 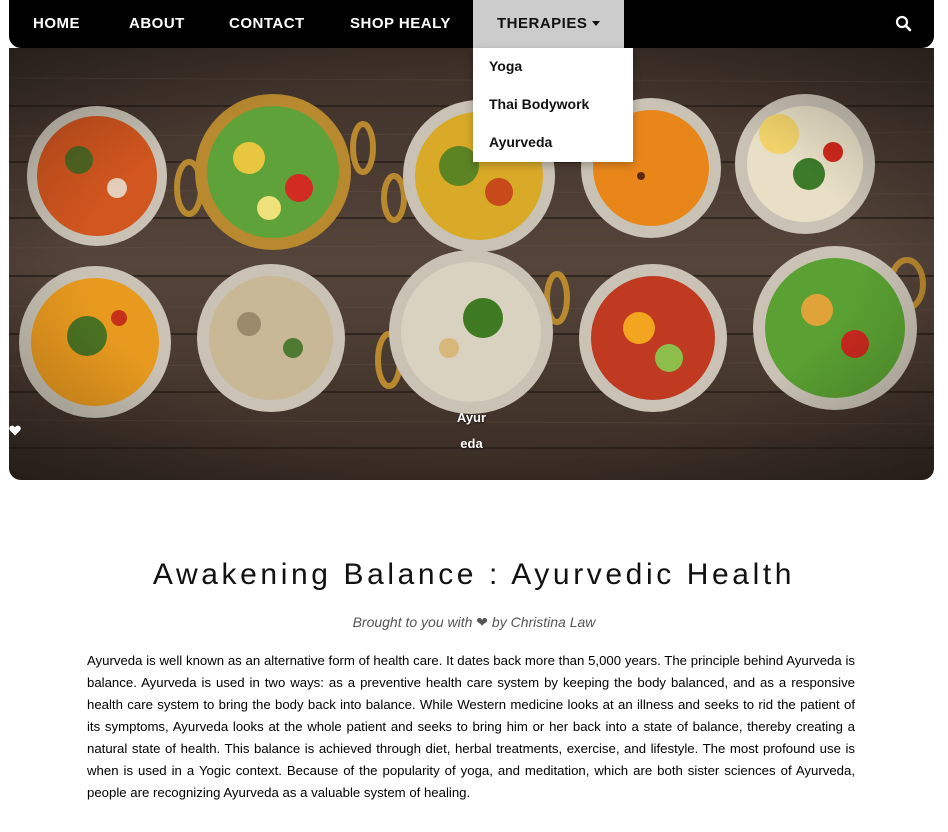 I want to click on therapies-dropdown-menu: Yoga Thai Bodywork Ayurveda, so click(x=553, y=105).